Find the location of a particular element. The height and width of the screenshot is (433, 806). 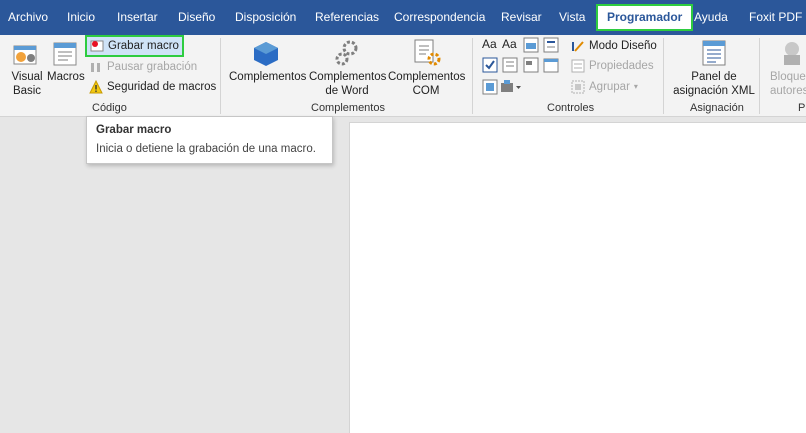

macros-button: Macros is located at coordinates (66, 77).